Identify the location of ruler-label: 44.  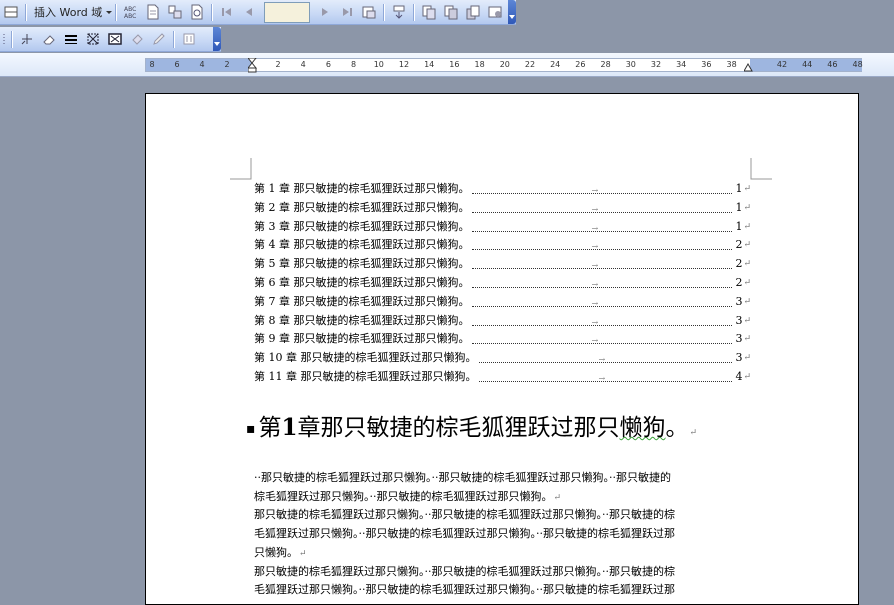
(807, 64).